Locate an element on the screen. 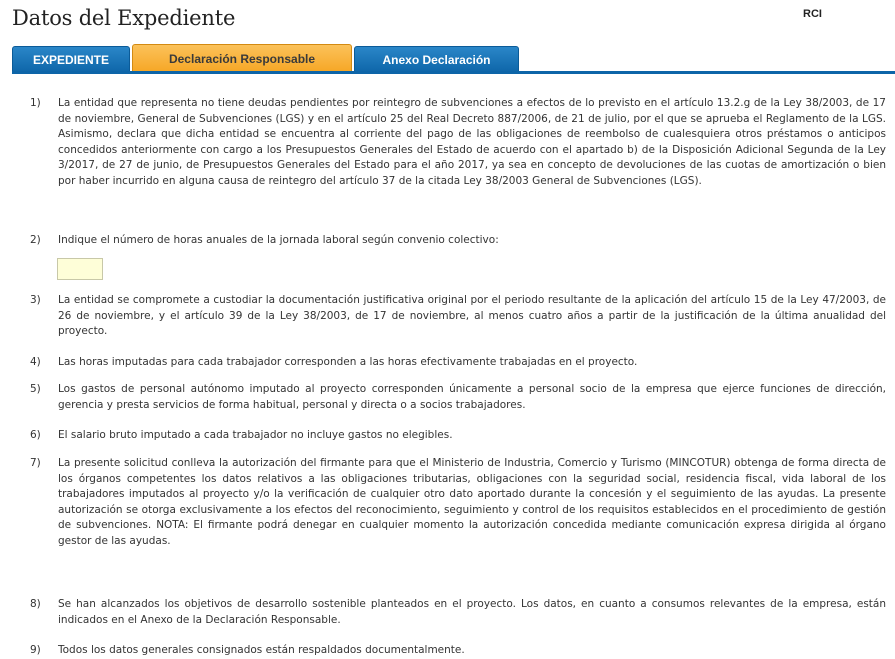 This screenshot has width=895, height=659. page-title: Datos del Expediente is located at coordinates (124, 18).